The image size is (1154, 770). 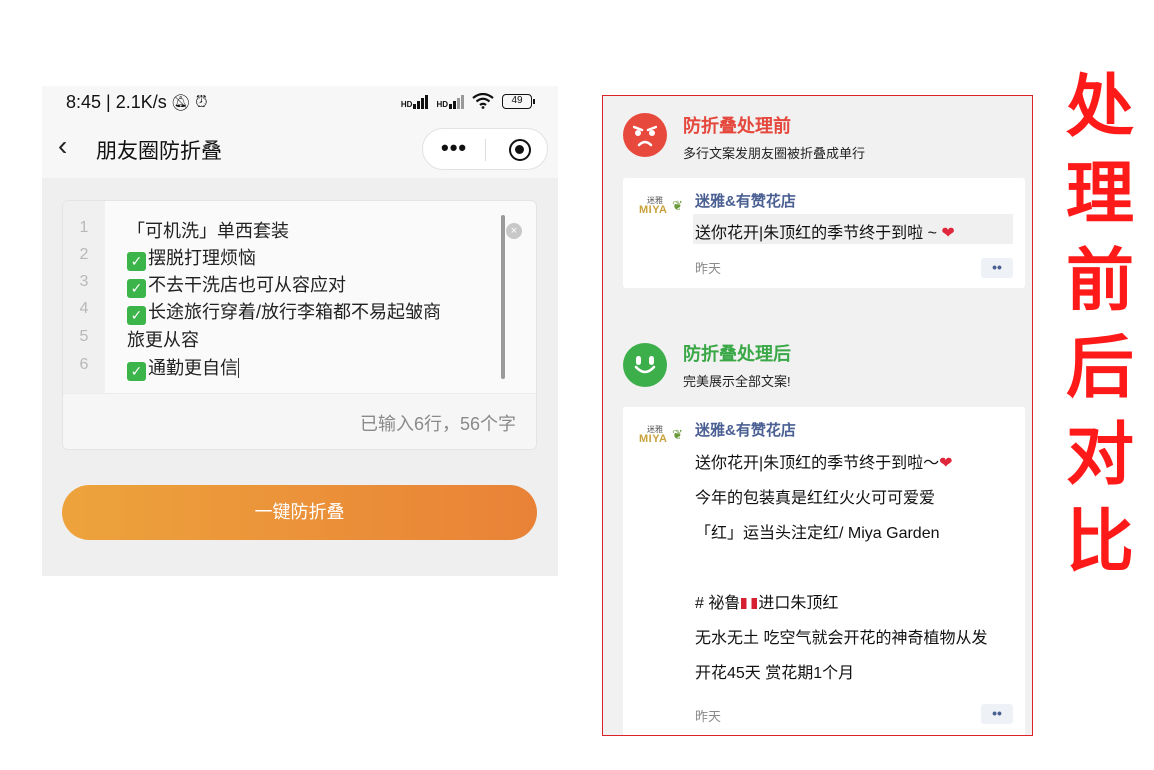 I want to click on close-miniprogram-icon, so click(x=520, y=150).